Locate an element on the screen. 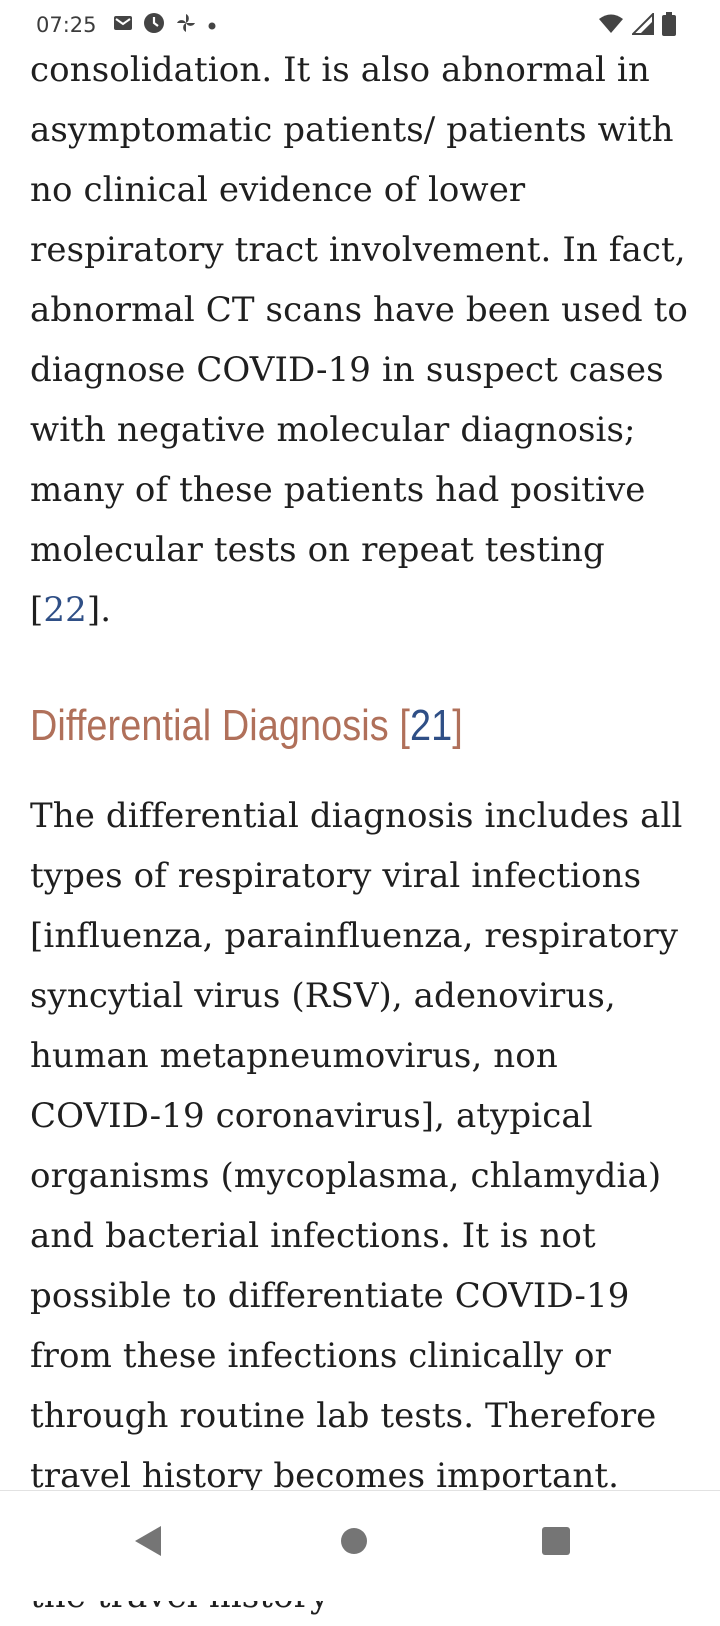 The height and width of the screenshot is (1626, 720). heading-tail: ] is located at coordinates (457, 725).